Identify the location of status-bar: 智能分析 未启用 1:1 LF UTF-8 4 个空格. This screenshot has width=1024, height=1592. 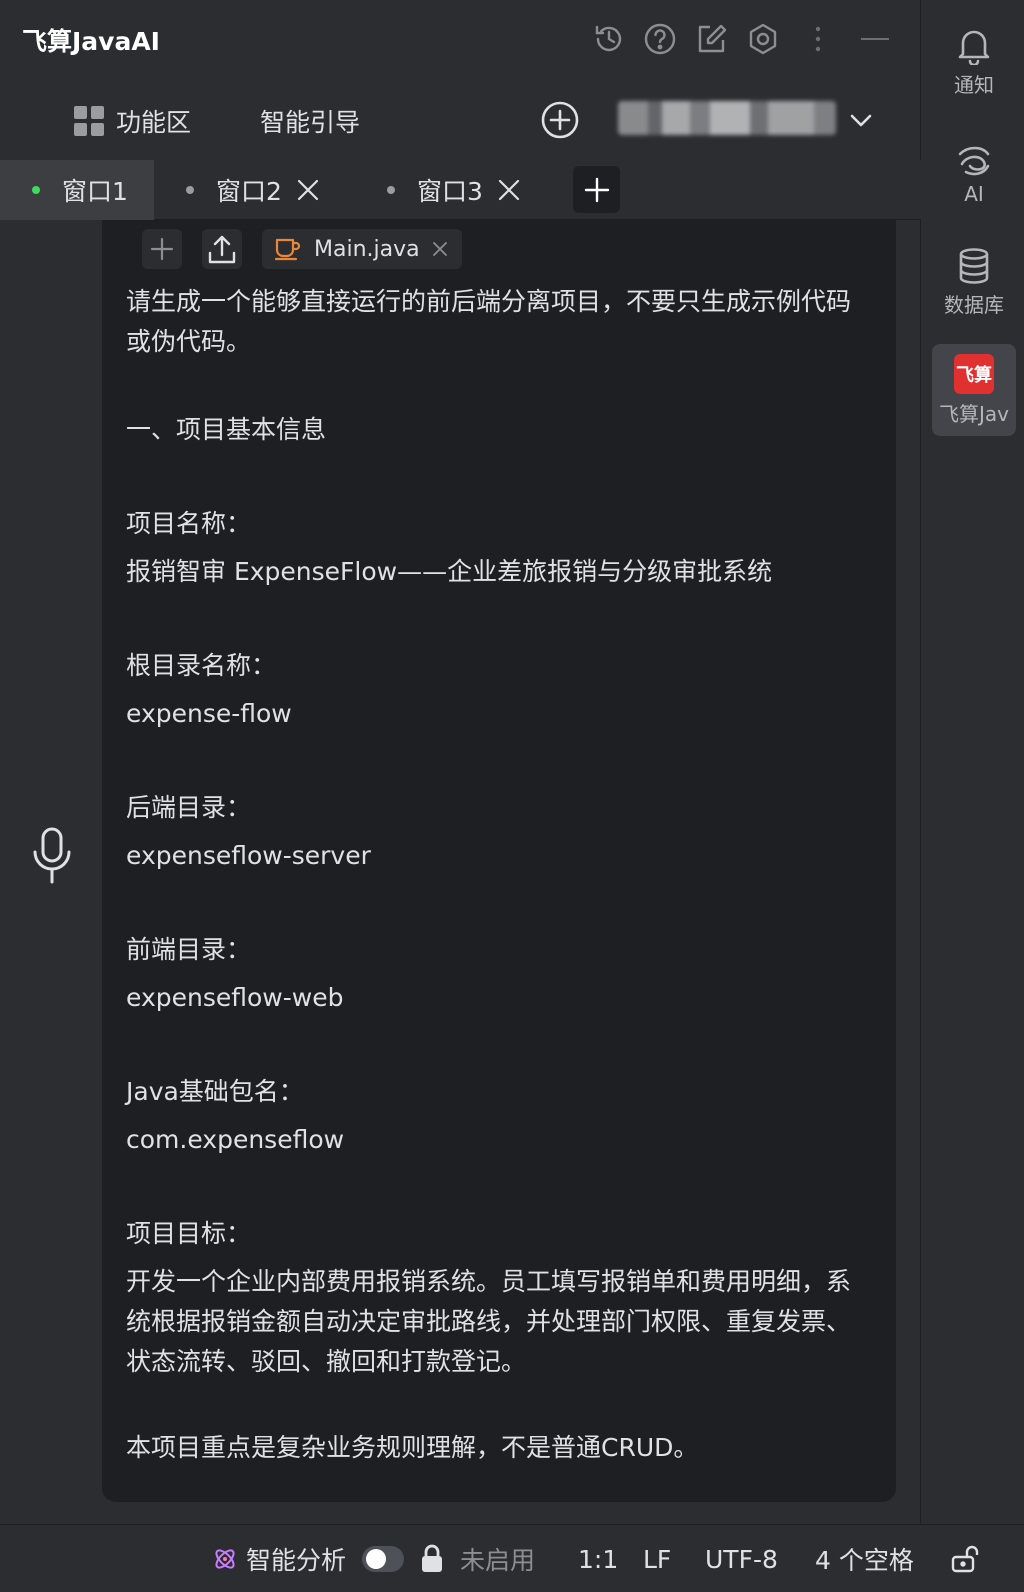
(512, 1558).